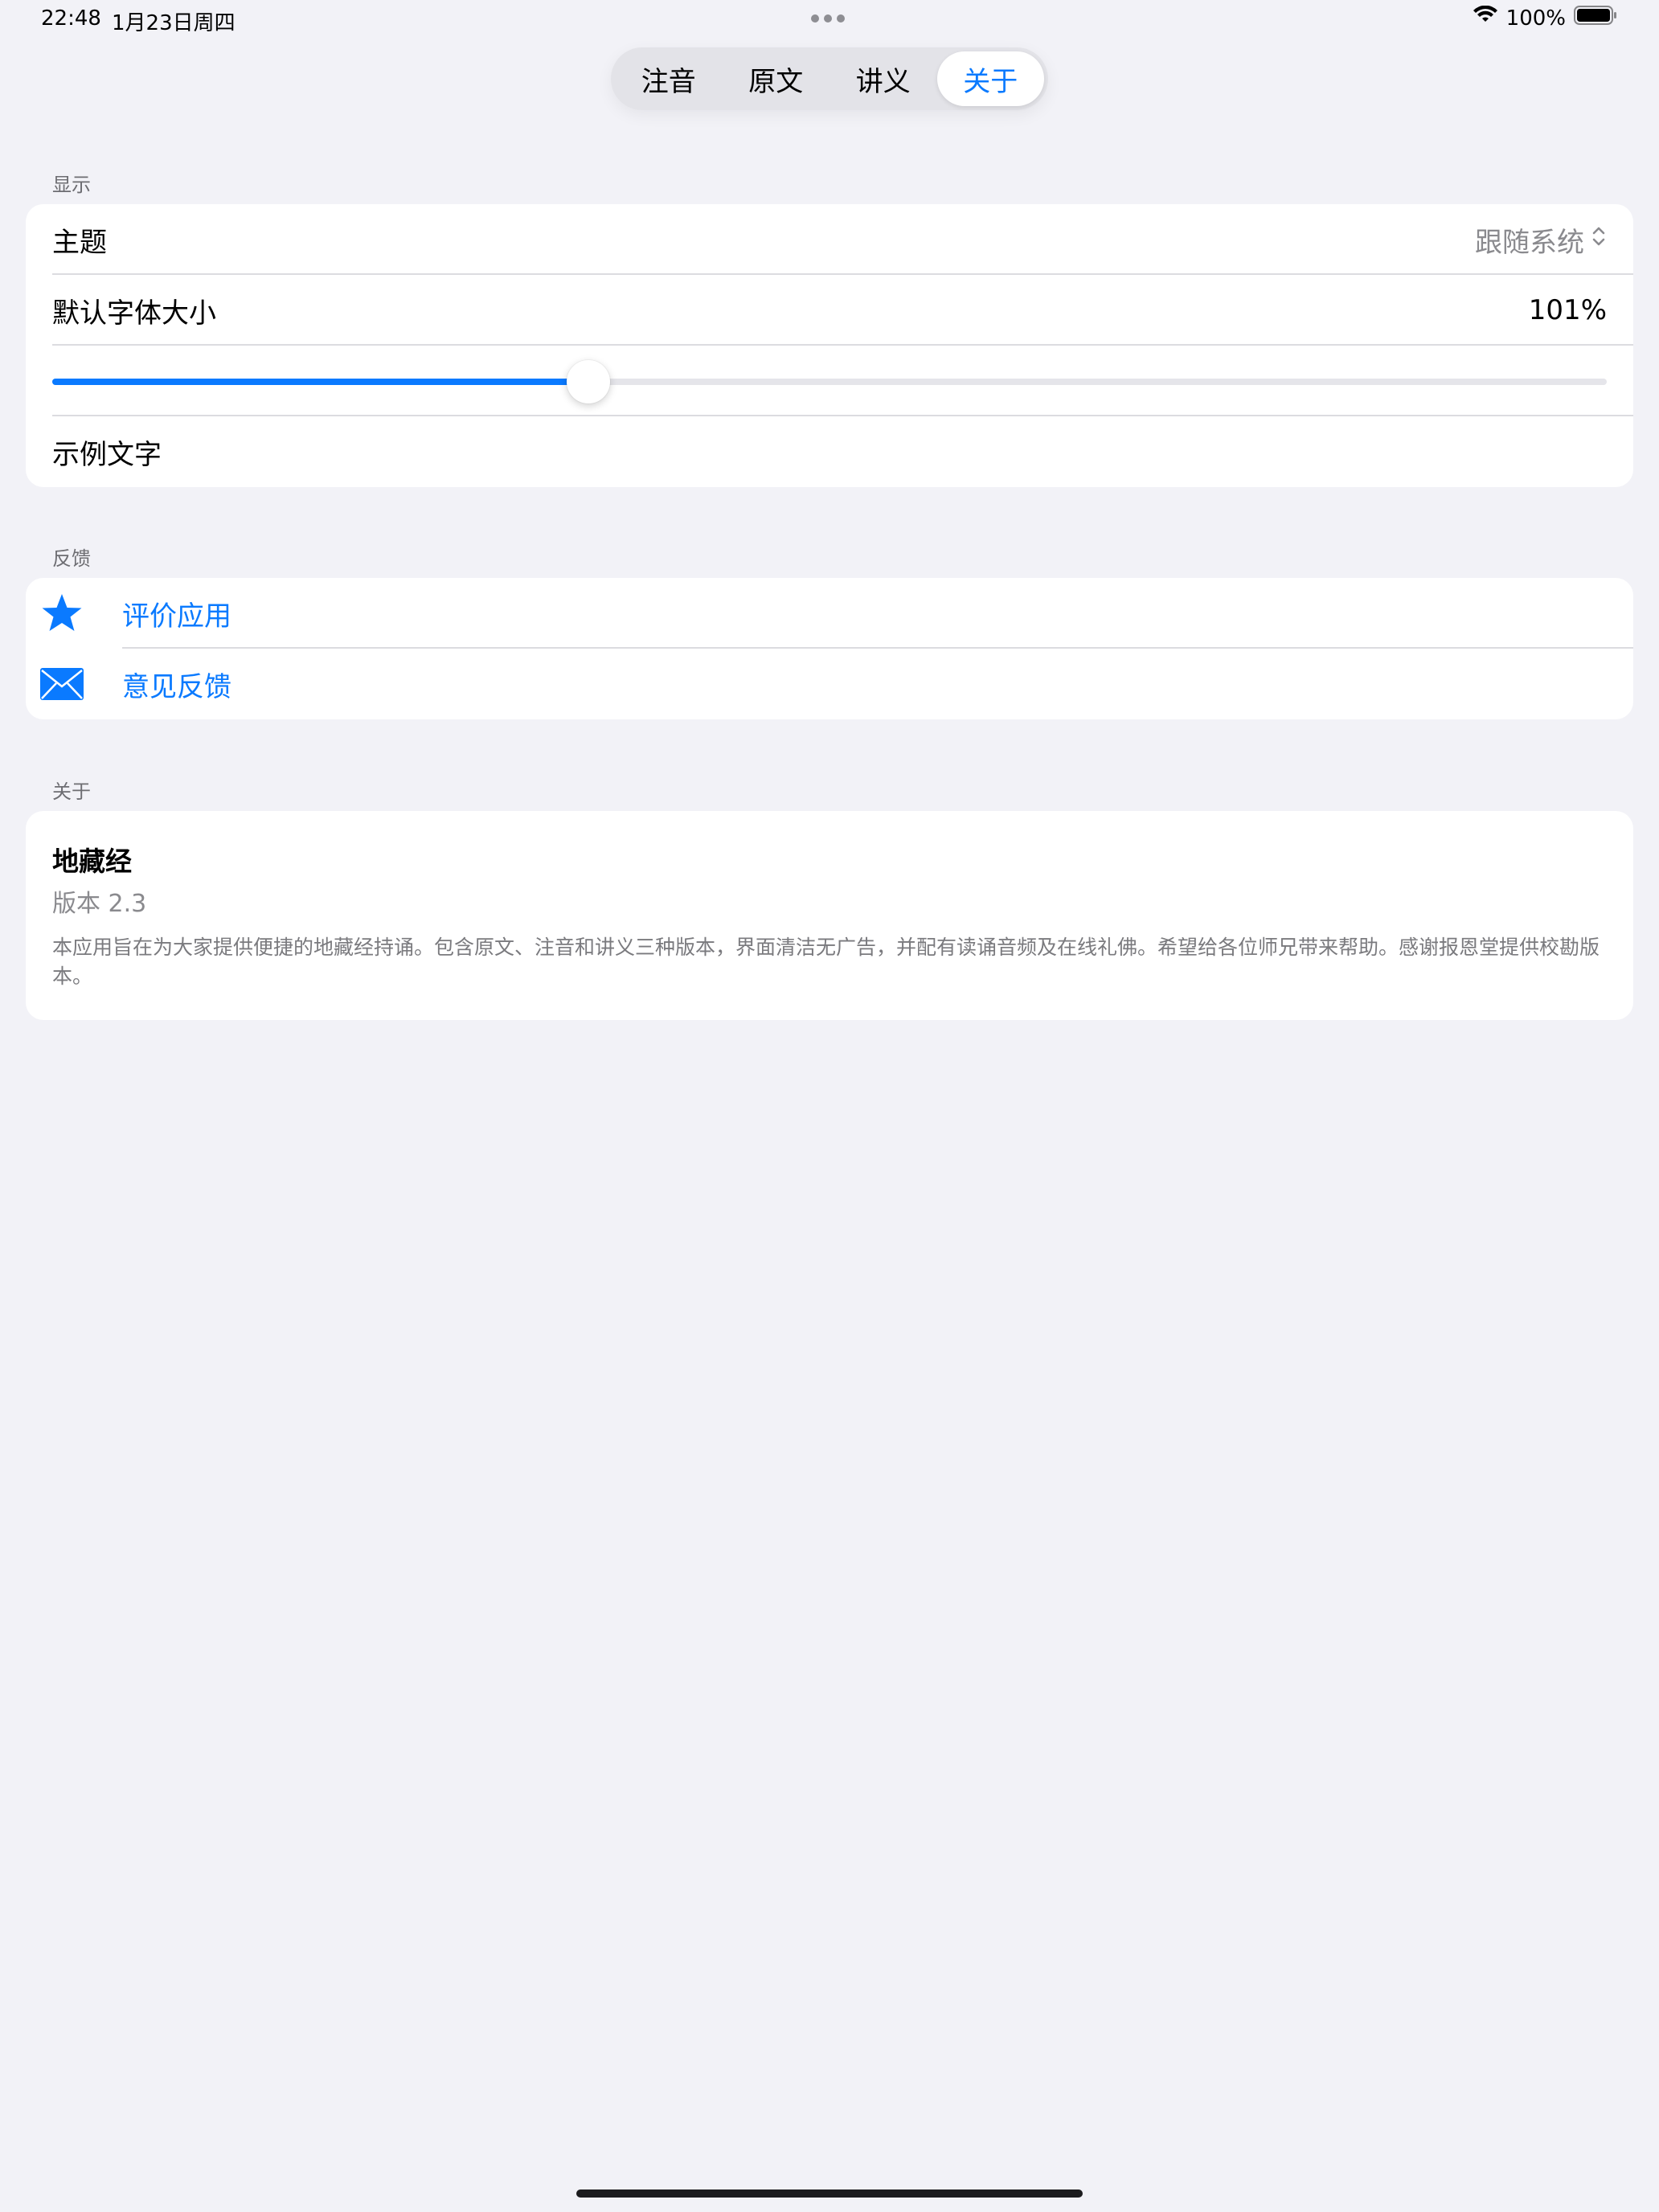  I want to click on slider-thumb, so click(589, 381).